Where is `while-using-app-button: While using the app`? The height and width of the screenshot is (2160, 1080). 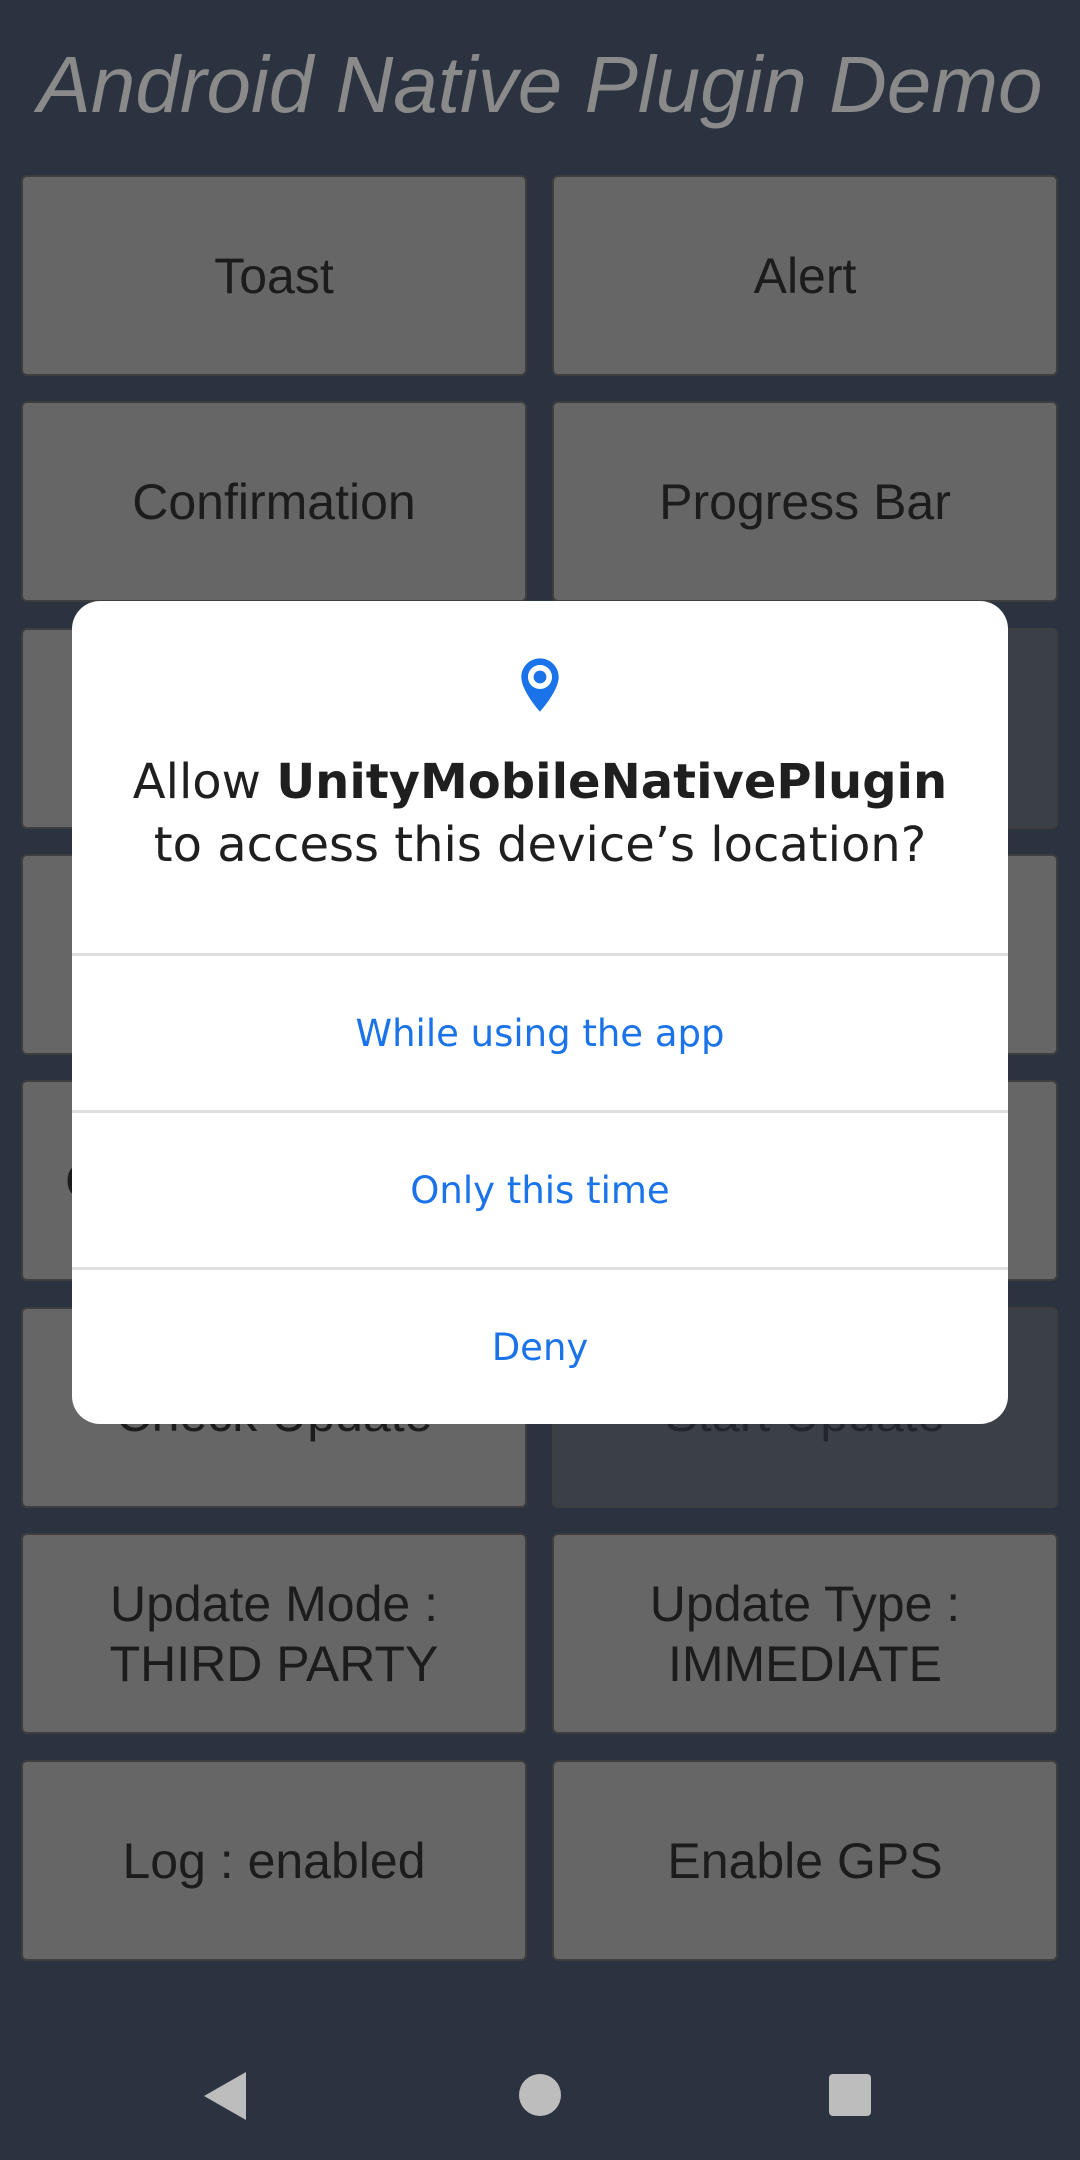 while-using-app-button: While using the app is located at coordinates (540, 1033).